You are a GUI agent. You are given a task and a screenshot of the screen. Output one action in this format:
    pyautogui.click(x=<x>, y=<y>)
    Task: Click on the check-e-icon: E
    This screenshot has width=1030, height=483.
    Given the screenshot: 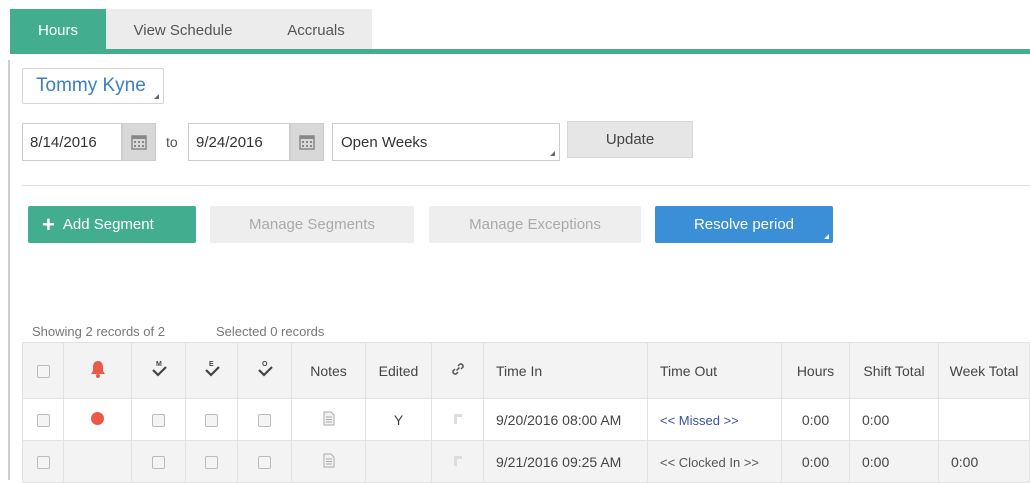 What is the action you would take?
    pyautogui.click(x=212, y=369)
    